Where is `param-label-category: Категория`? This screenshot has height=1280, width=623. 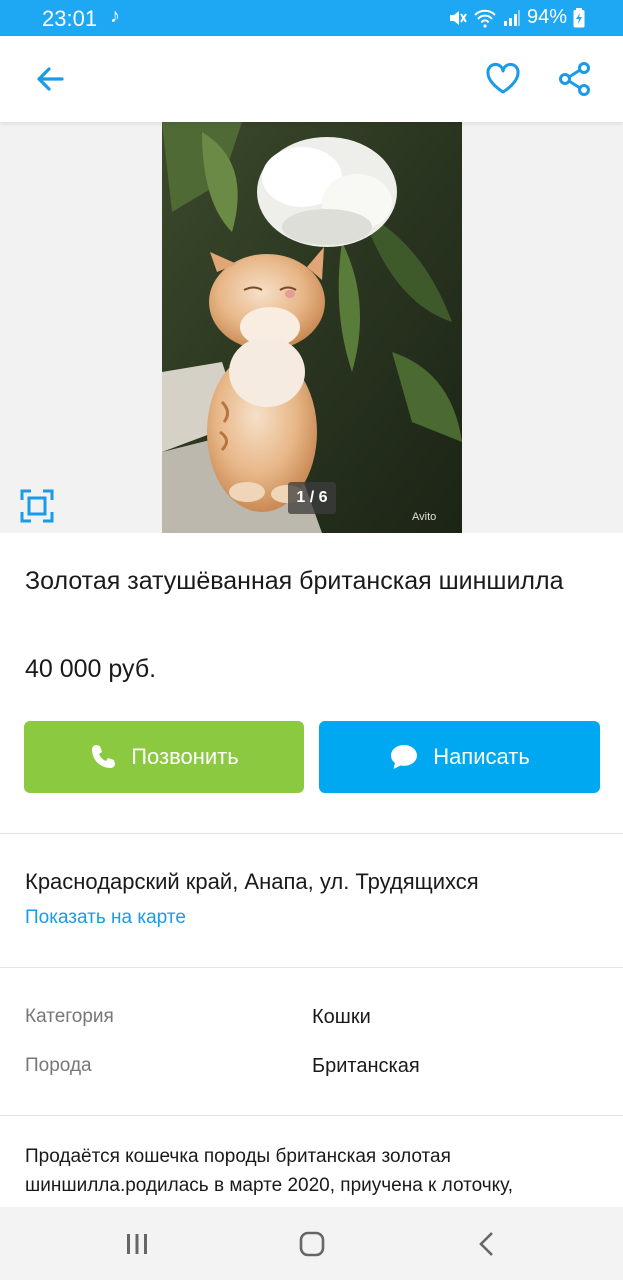
param-label-category: Категория is located at coordinates (69, 1016).